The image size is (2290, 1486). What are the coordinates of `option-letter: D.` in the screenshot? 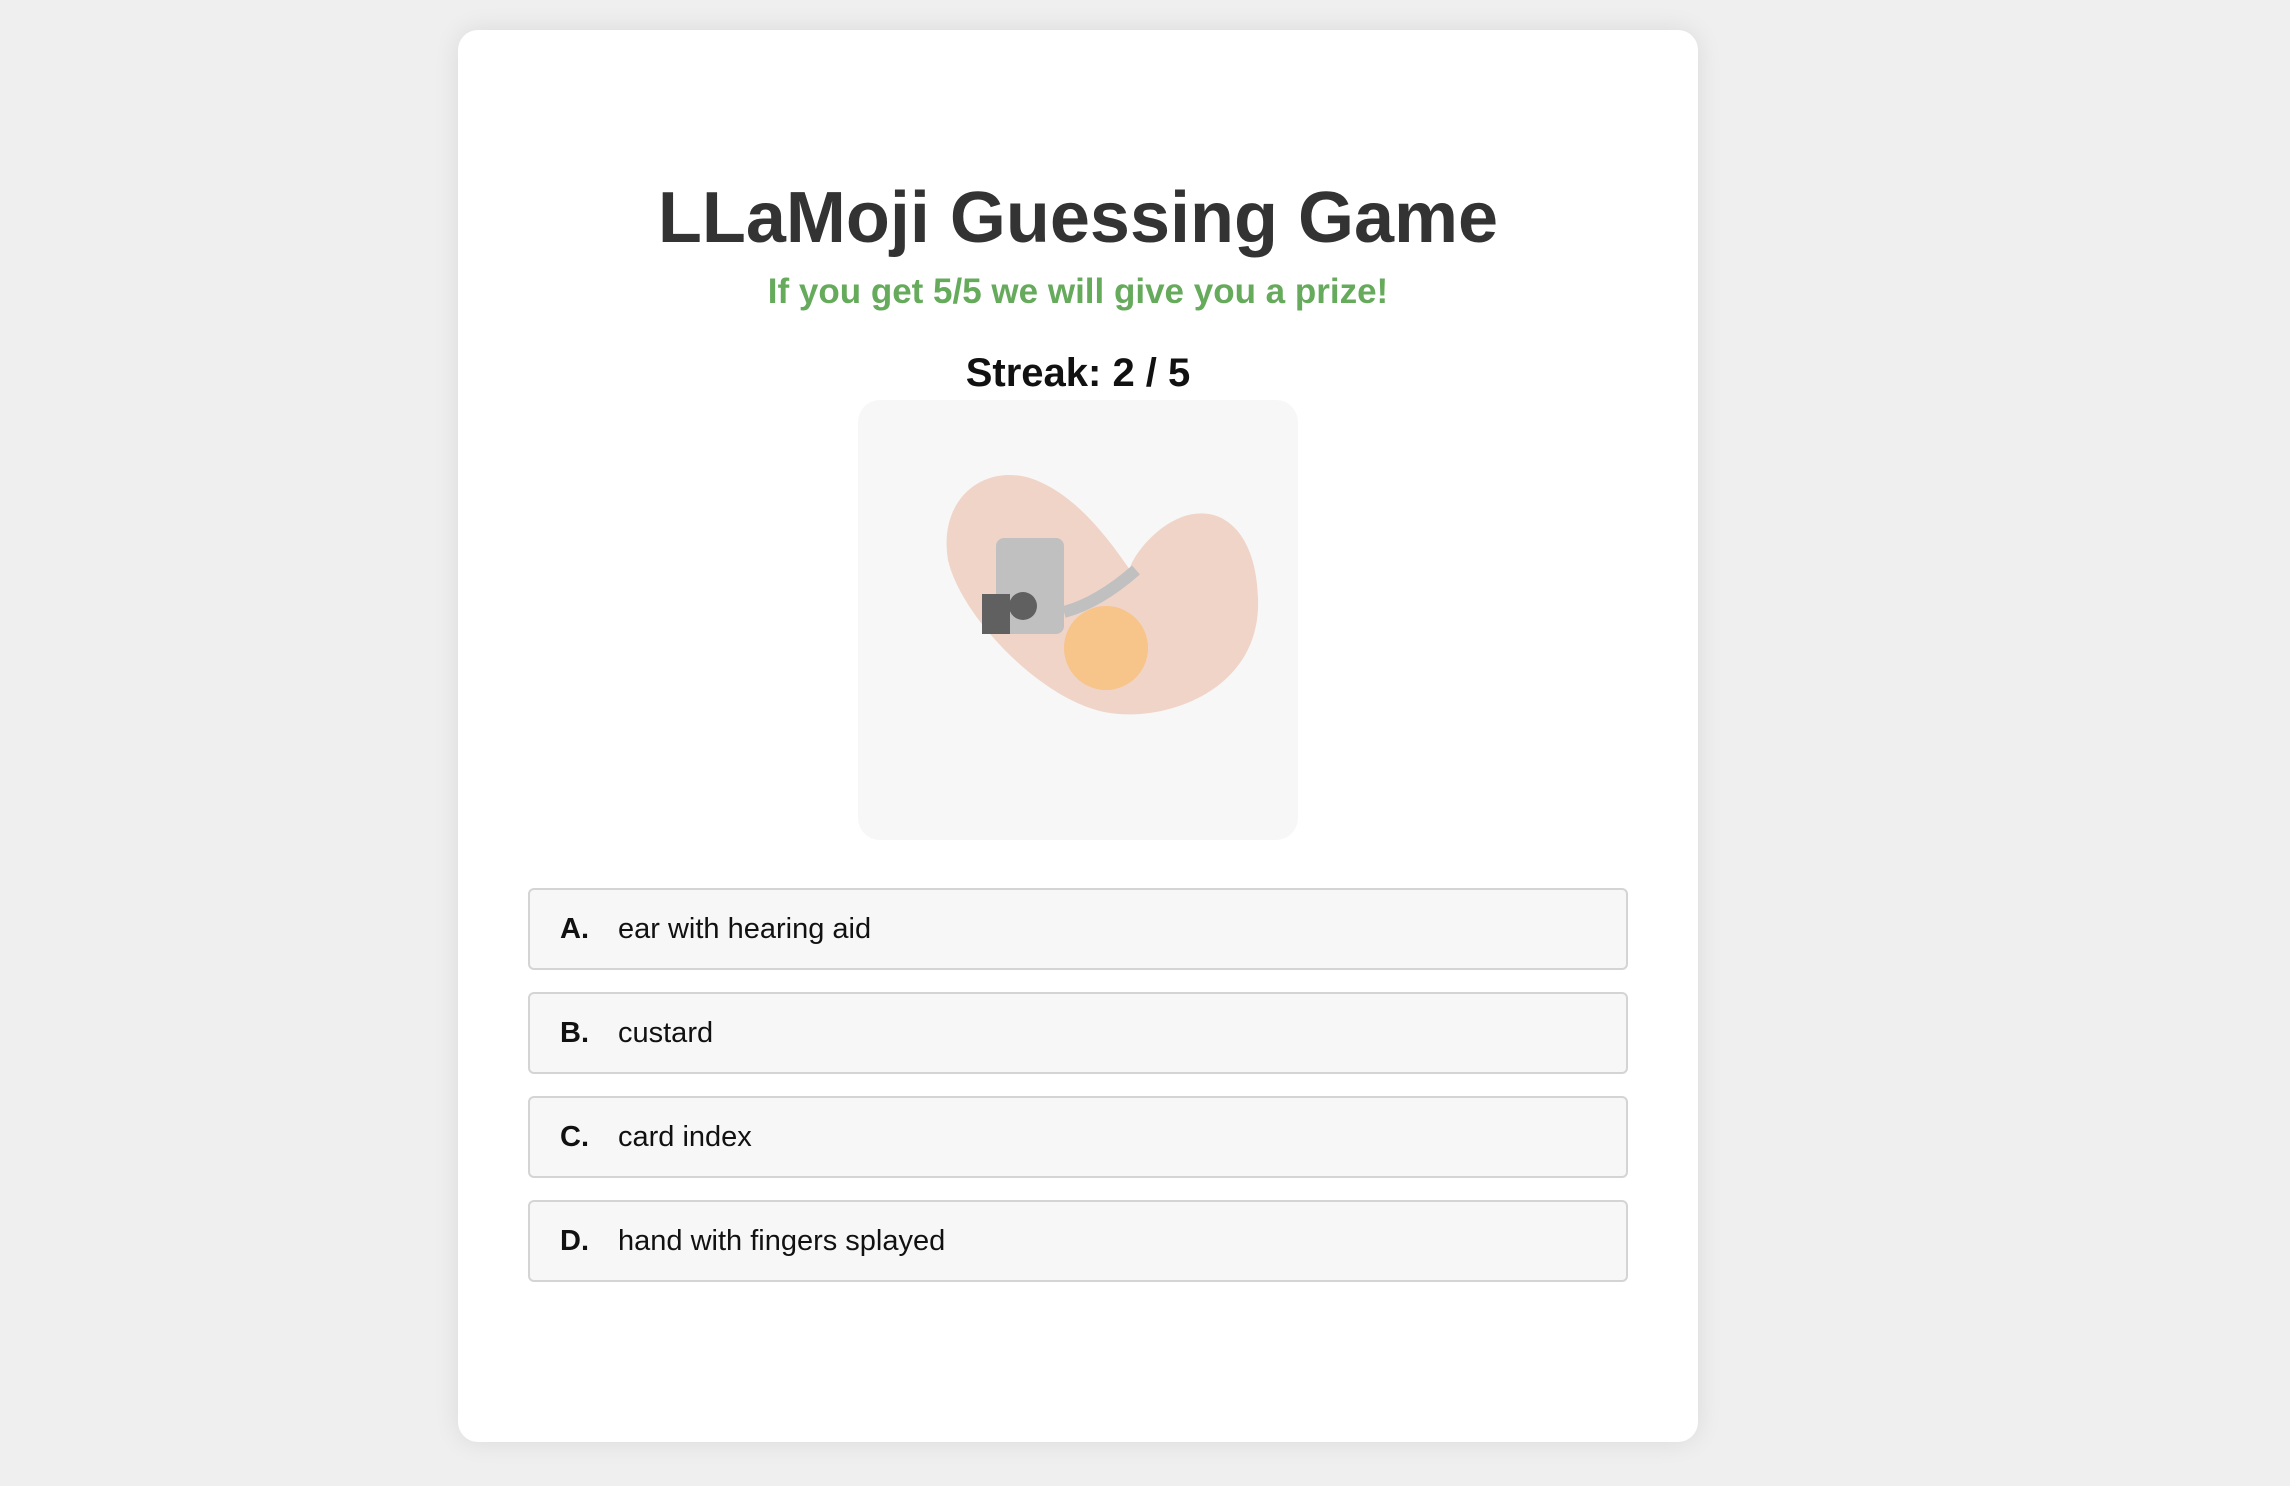 It's located at (574, 1241).